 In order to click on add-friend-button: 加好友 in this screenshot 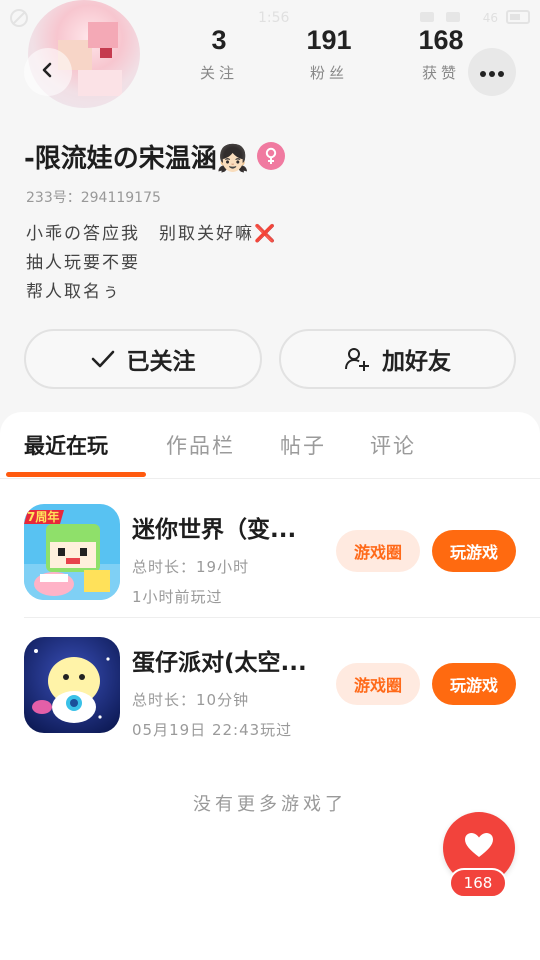, I will do `click(397, 359)`.